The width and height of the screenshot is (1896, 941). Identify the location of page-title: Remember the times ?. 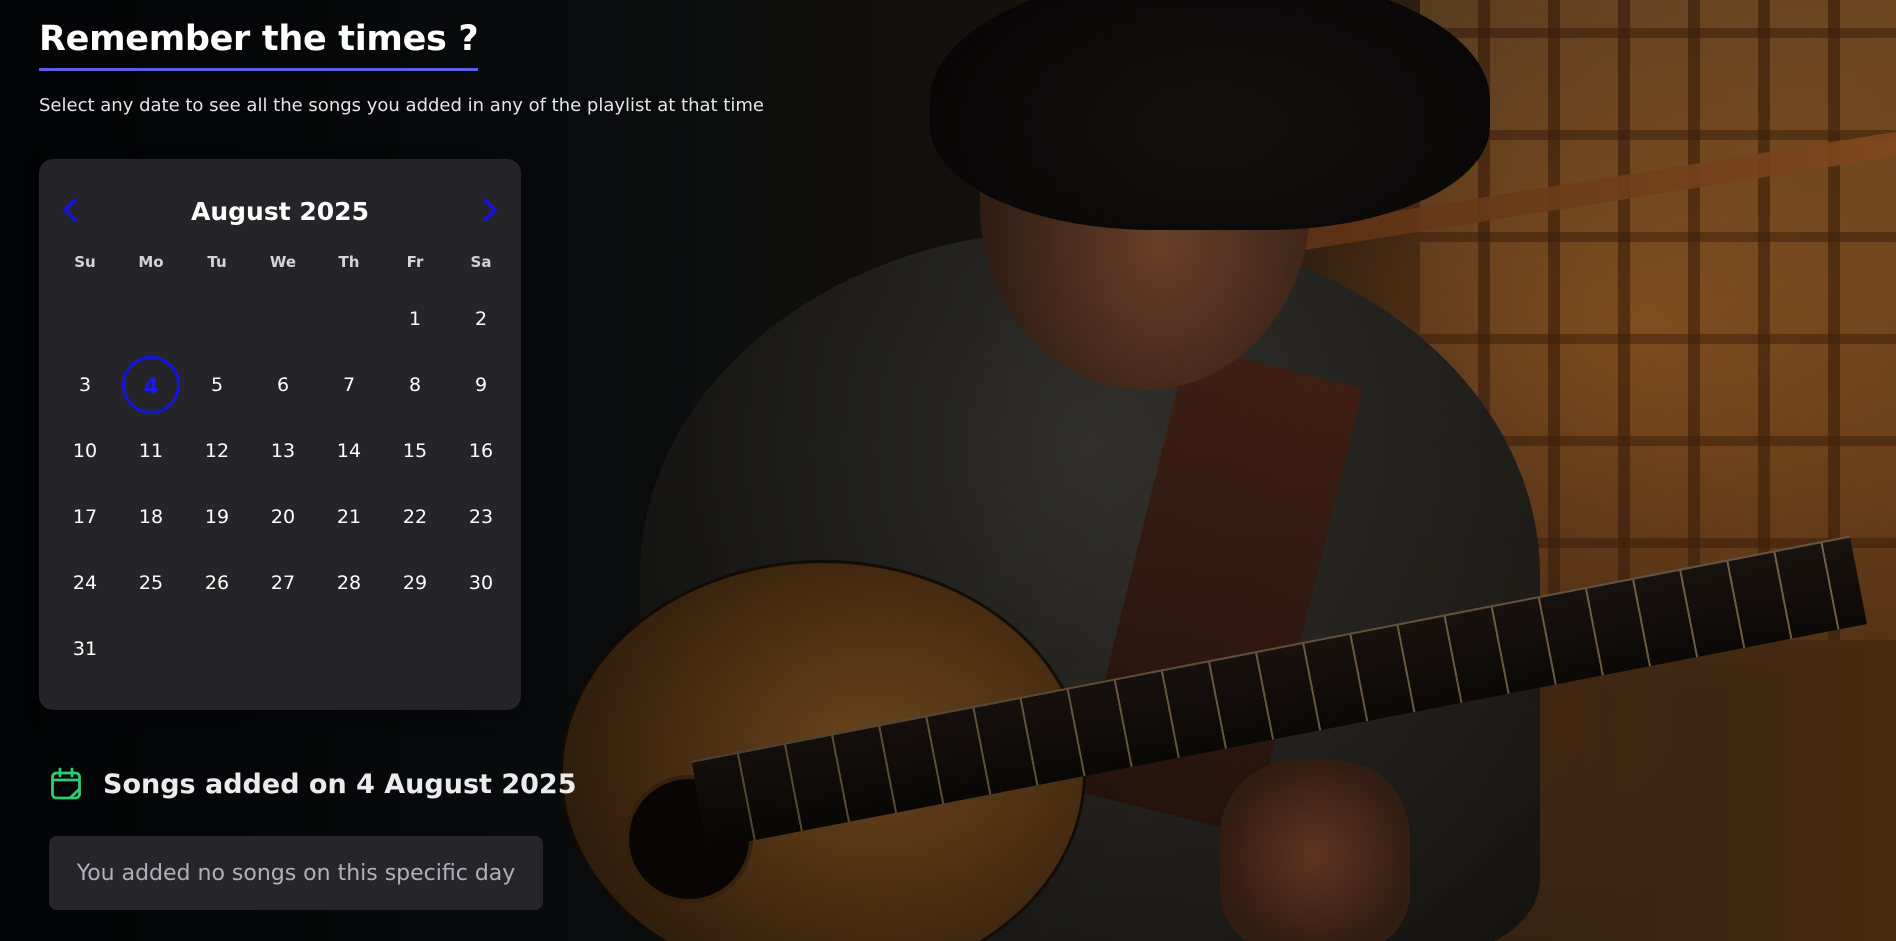
(259, 45).